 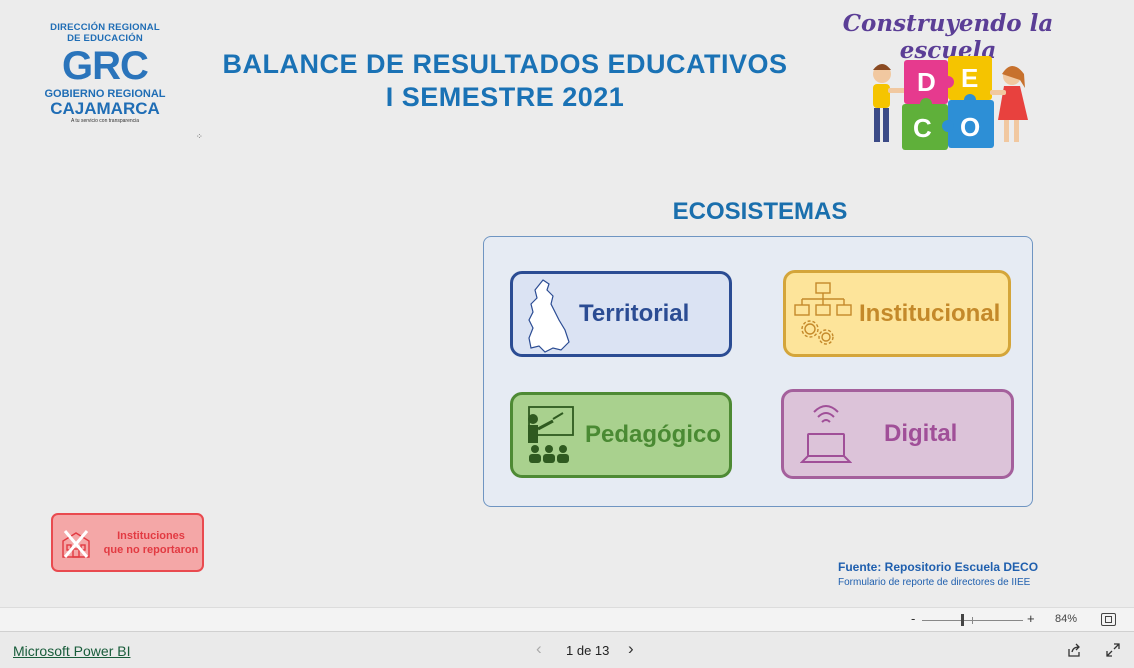 I want to click on pedagogico-button: Pedagógico, so click(x=621, y=435).